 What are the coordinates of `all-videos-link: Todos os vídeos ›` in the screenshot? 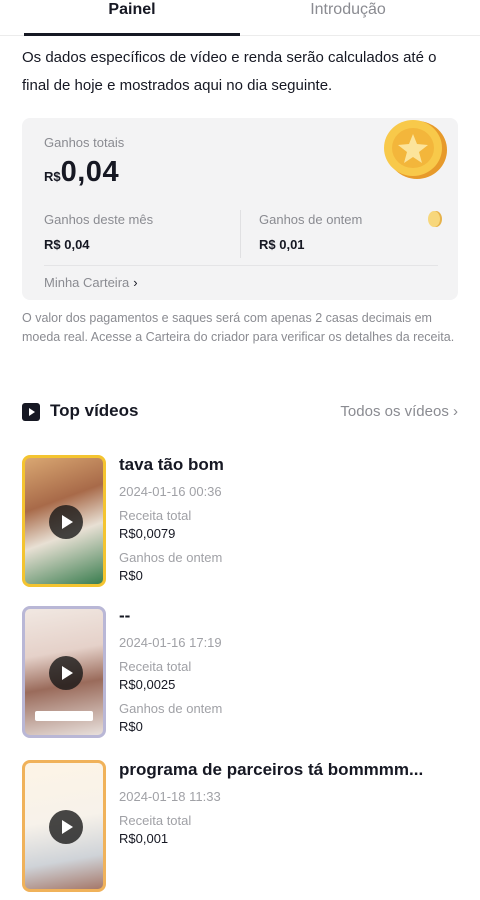 It's located at (399, 411).